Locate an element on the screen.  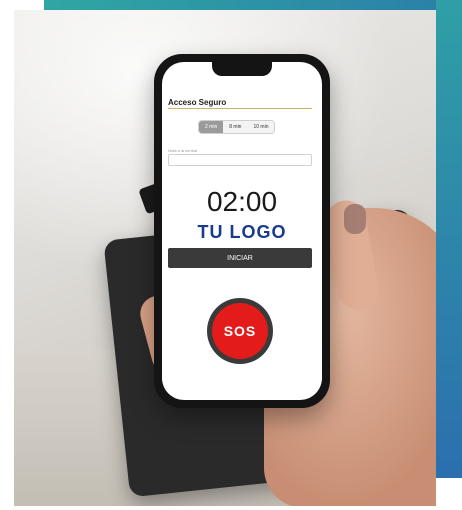
thumb-nail is located at coordinates (355, 219).